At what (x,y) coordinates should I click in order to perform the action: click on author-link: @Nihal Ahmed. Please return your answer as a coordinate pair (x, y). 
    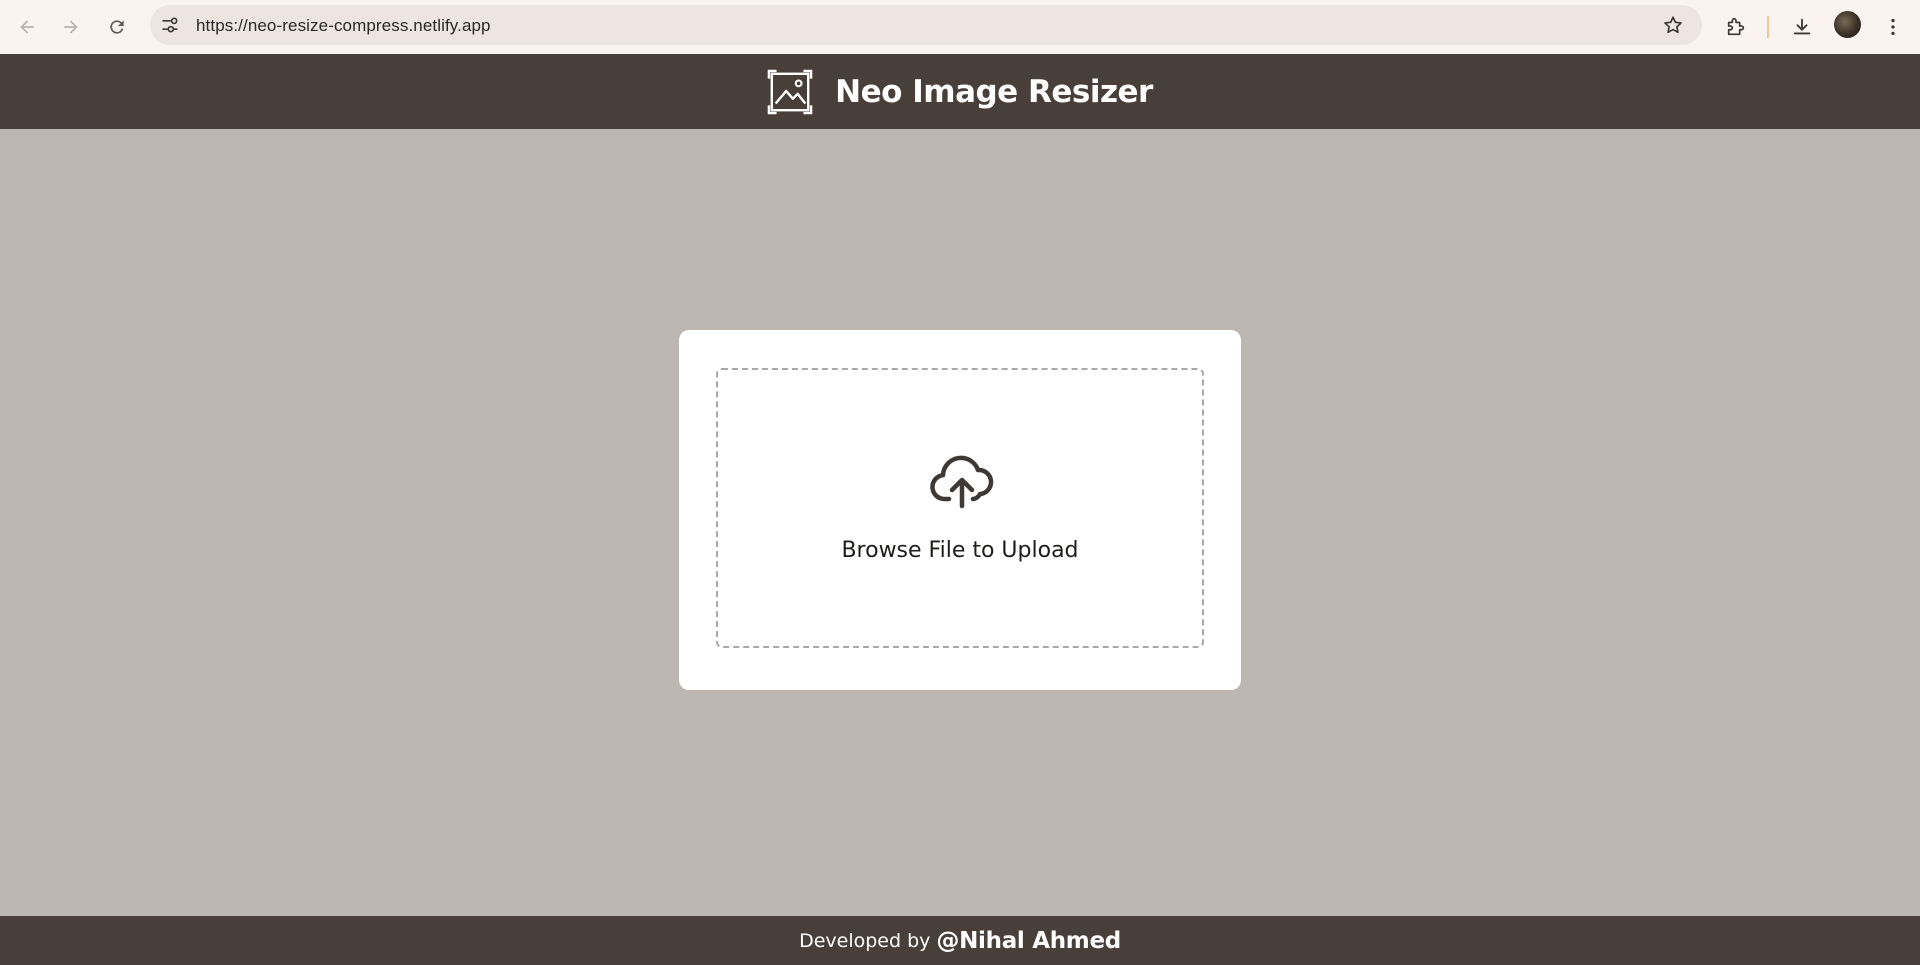
    Looking at the image, I should click on (1028, 941).